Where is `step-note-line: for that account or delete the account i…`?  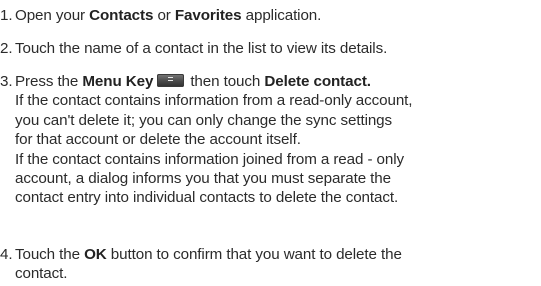 step-note-line: for that account or delete the account i… is located at coordinates (158, 140).